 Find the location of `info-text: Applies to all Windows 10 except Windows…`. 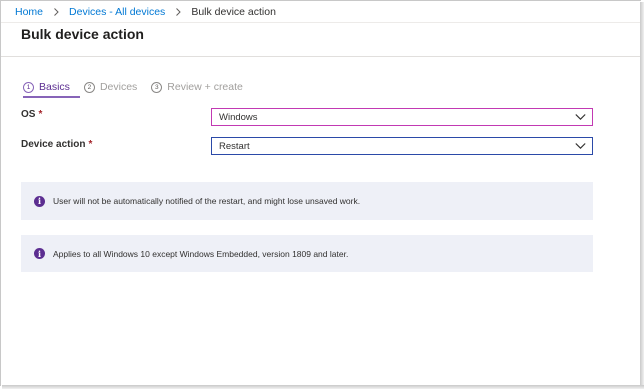

info-text: Applies to all Windows 10 except Windows… is located at coordinates (201, 253).